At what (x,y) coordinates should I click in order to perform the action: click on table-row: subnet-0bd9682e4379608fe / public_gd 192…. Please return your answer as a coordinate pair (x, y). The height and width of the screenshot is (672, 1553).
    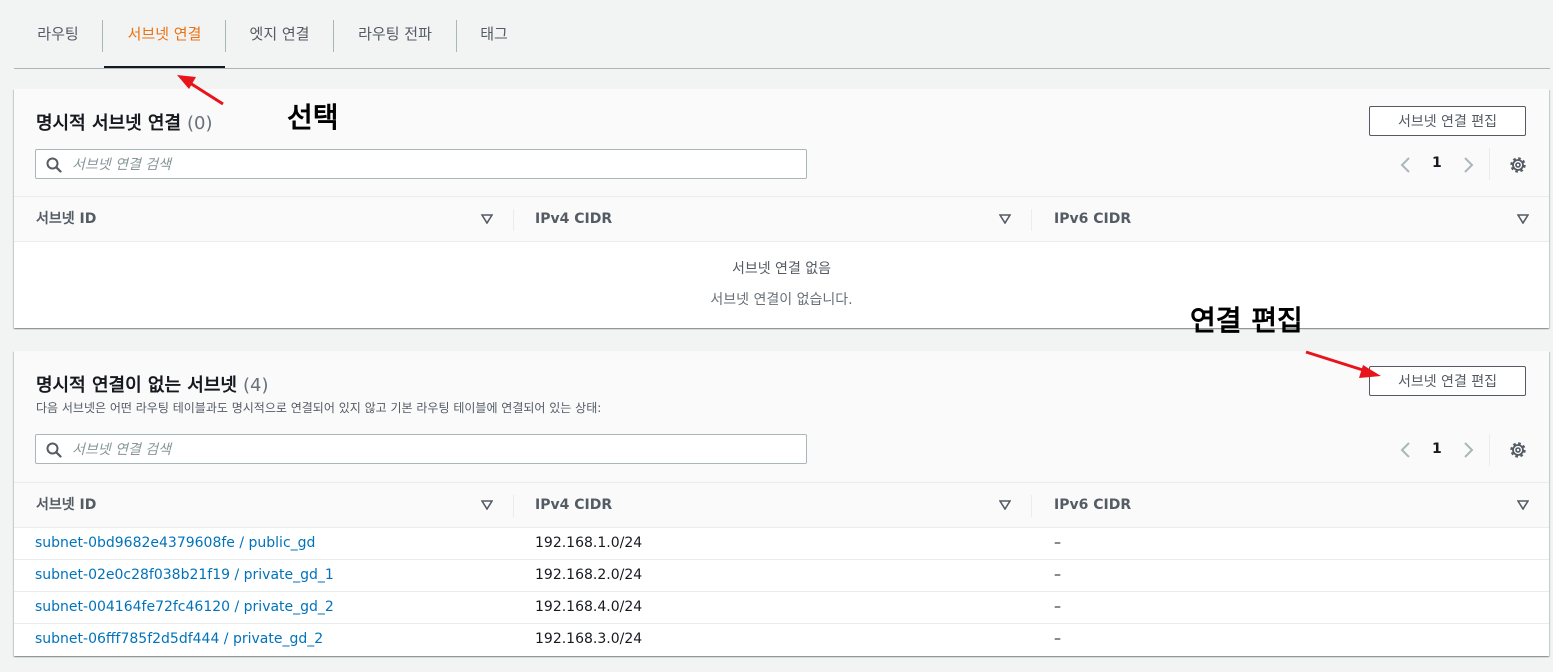
    Looking at the image, I should click on (781, 544).